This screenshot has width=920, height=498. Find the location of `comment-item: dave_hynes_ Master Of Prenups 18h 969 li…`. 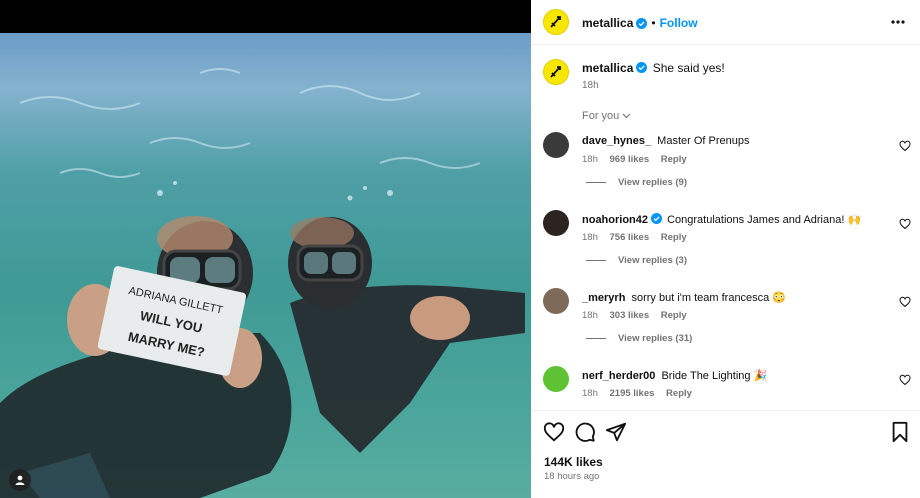

comment-item: dave_hynes_ Master Of Prenups 18h 969 li… is located at coordinates (725, 167).